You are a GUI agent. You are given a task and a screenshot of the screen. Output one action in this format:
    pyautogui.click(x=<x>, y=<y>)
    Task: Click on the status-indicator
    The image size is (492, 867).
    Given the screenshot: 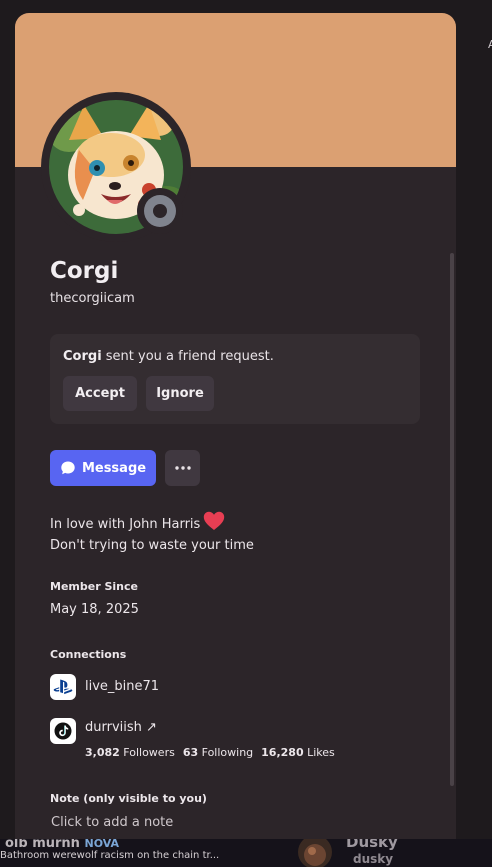 What is the action you would take?
    pyautogui.click(x=160, y=211)
    